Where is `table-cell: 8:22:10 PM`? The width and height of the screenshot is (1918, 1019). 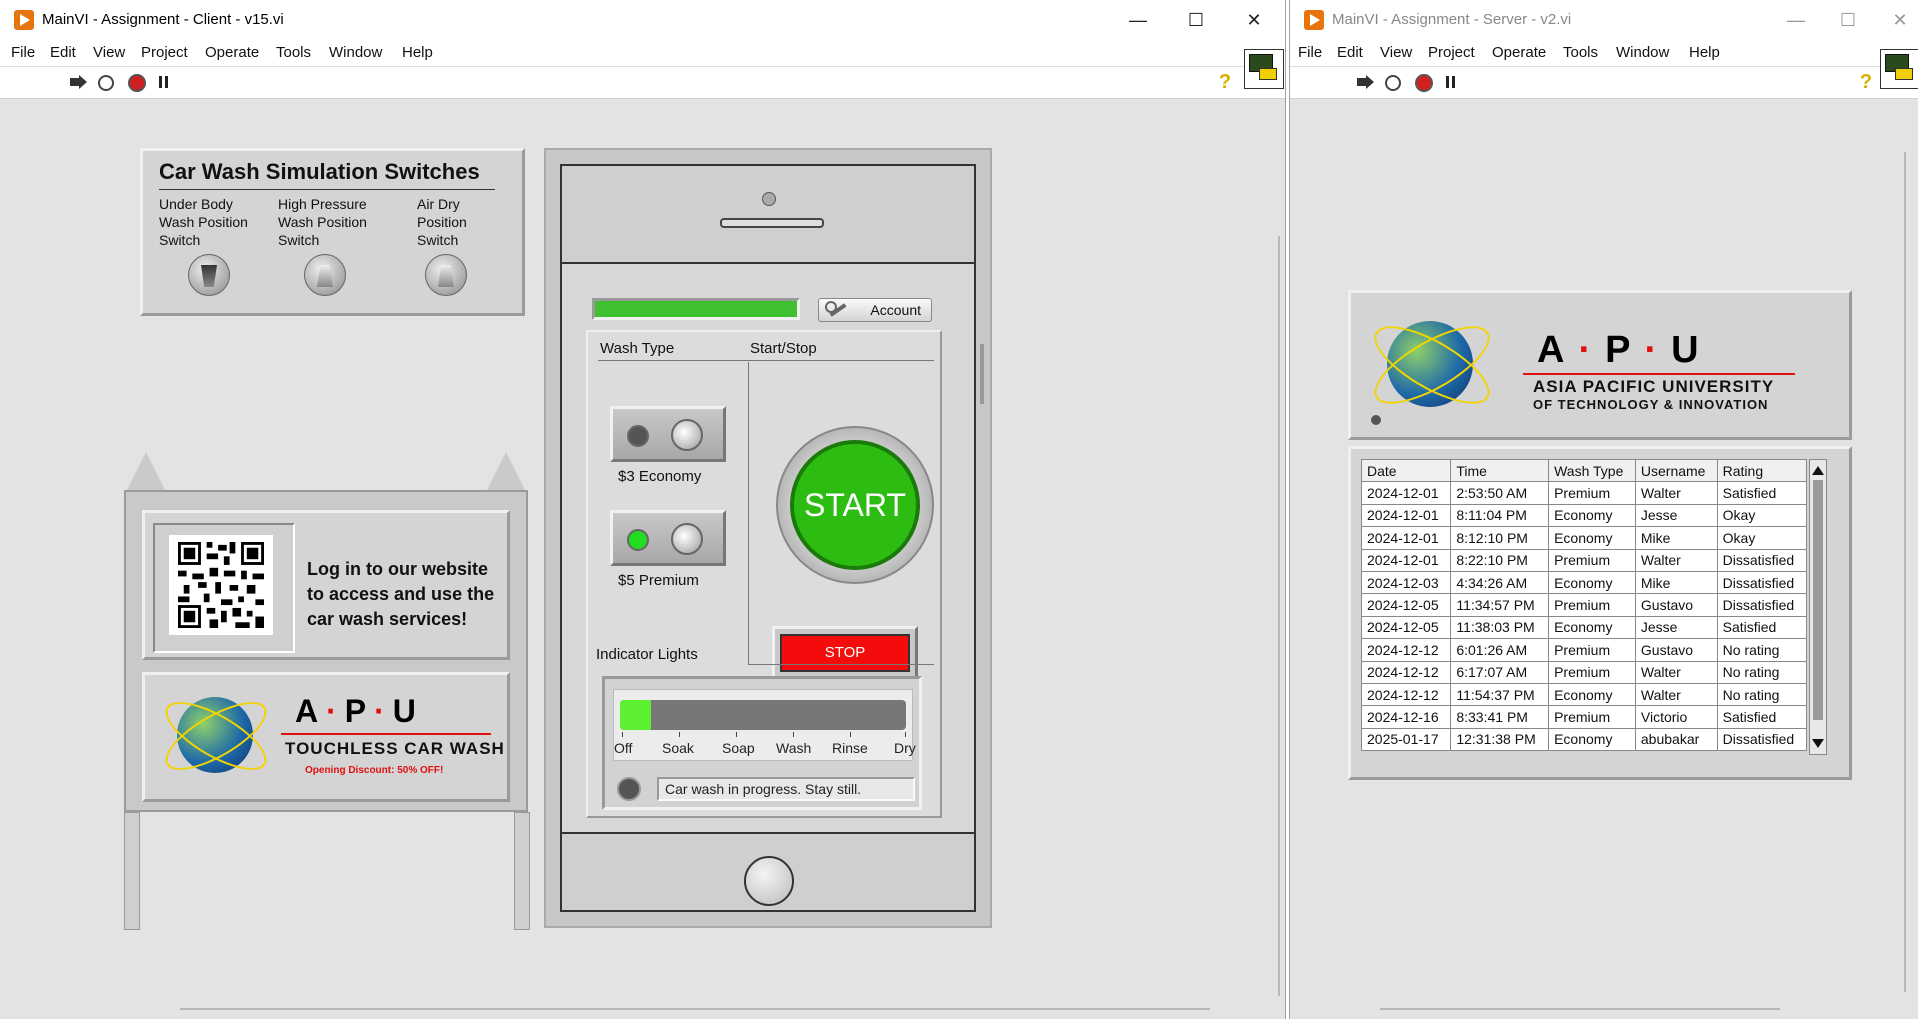 table-cell: 8:22:10 PM is located at coordinates (1500, 560).